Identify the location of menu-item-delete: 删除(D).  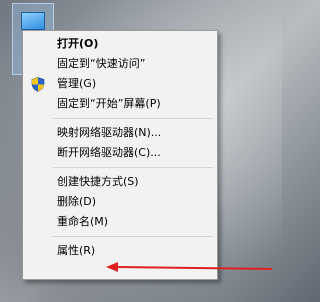
(120, 202).